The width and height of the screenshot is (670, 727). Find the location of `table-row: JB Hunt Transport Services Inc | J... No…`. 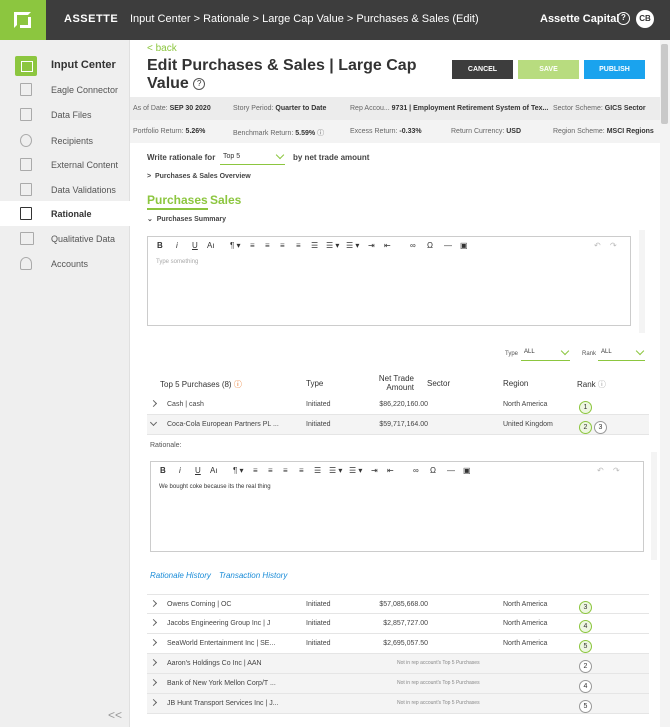

table-row: JB Hunt Transport Services Inc | J... No… is located at coordinates (398, 704).